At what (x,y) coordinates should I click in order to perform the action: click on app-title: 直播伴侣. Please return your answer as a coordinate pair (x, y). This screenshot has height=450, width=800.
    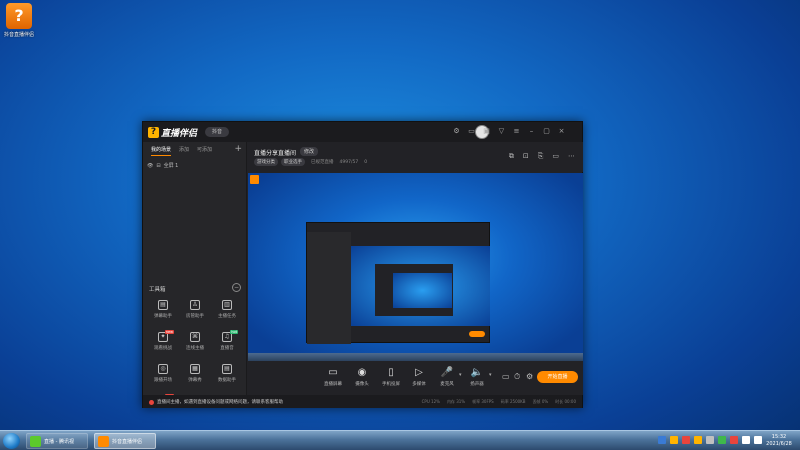
    Looking at the image, I should click on (179, 134).